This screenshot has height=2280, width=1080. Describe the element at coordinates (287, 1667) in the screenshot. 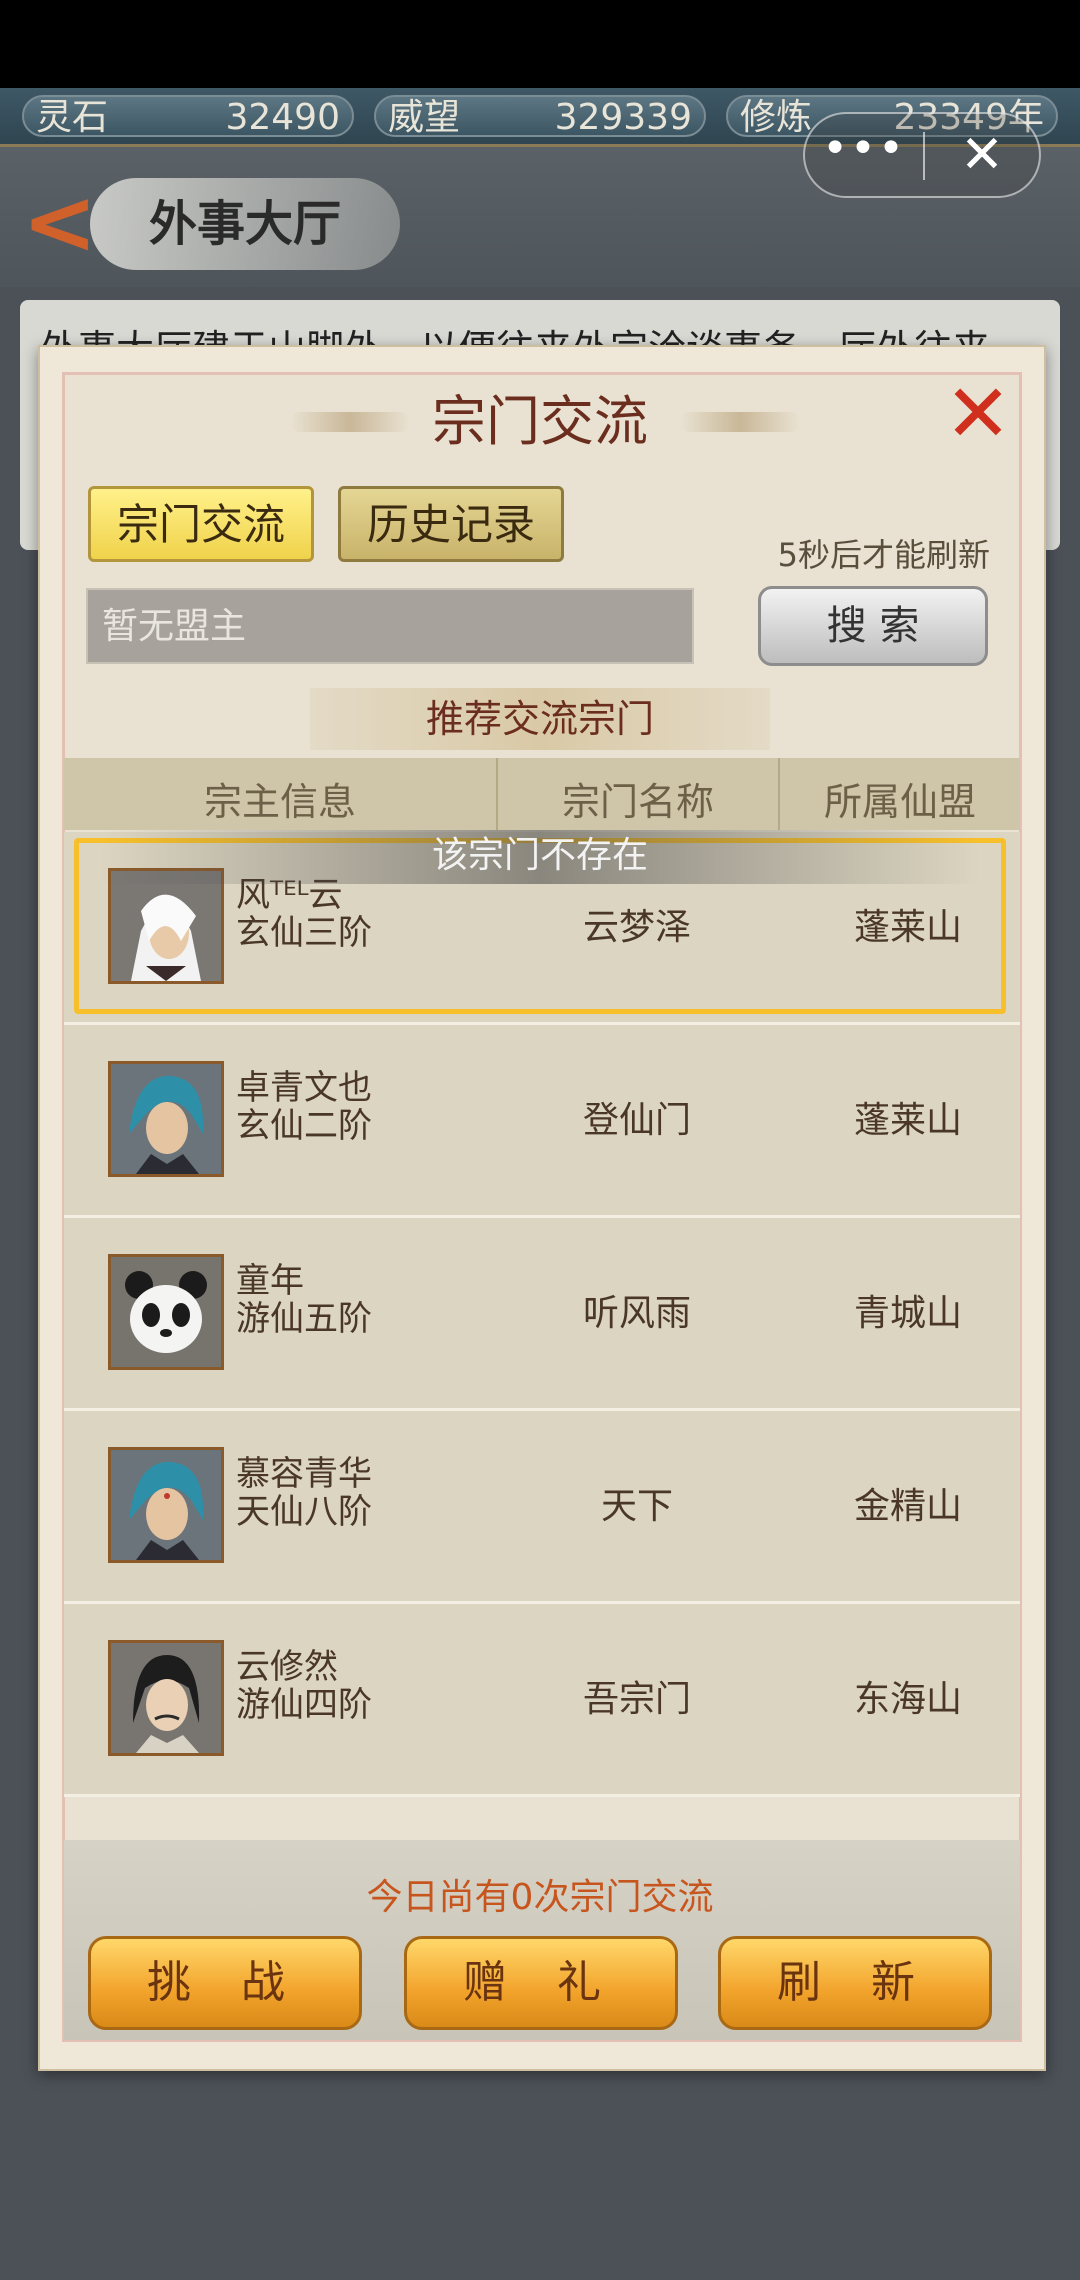

I see `leader-name: 云修然` at that location.